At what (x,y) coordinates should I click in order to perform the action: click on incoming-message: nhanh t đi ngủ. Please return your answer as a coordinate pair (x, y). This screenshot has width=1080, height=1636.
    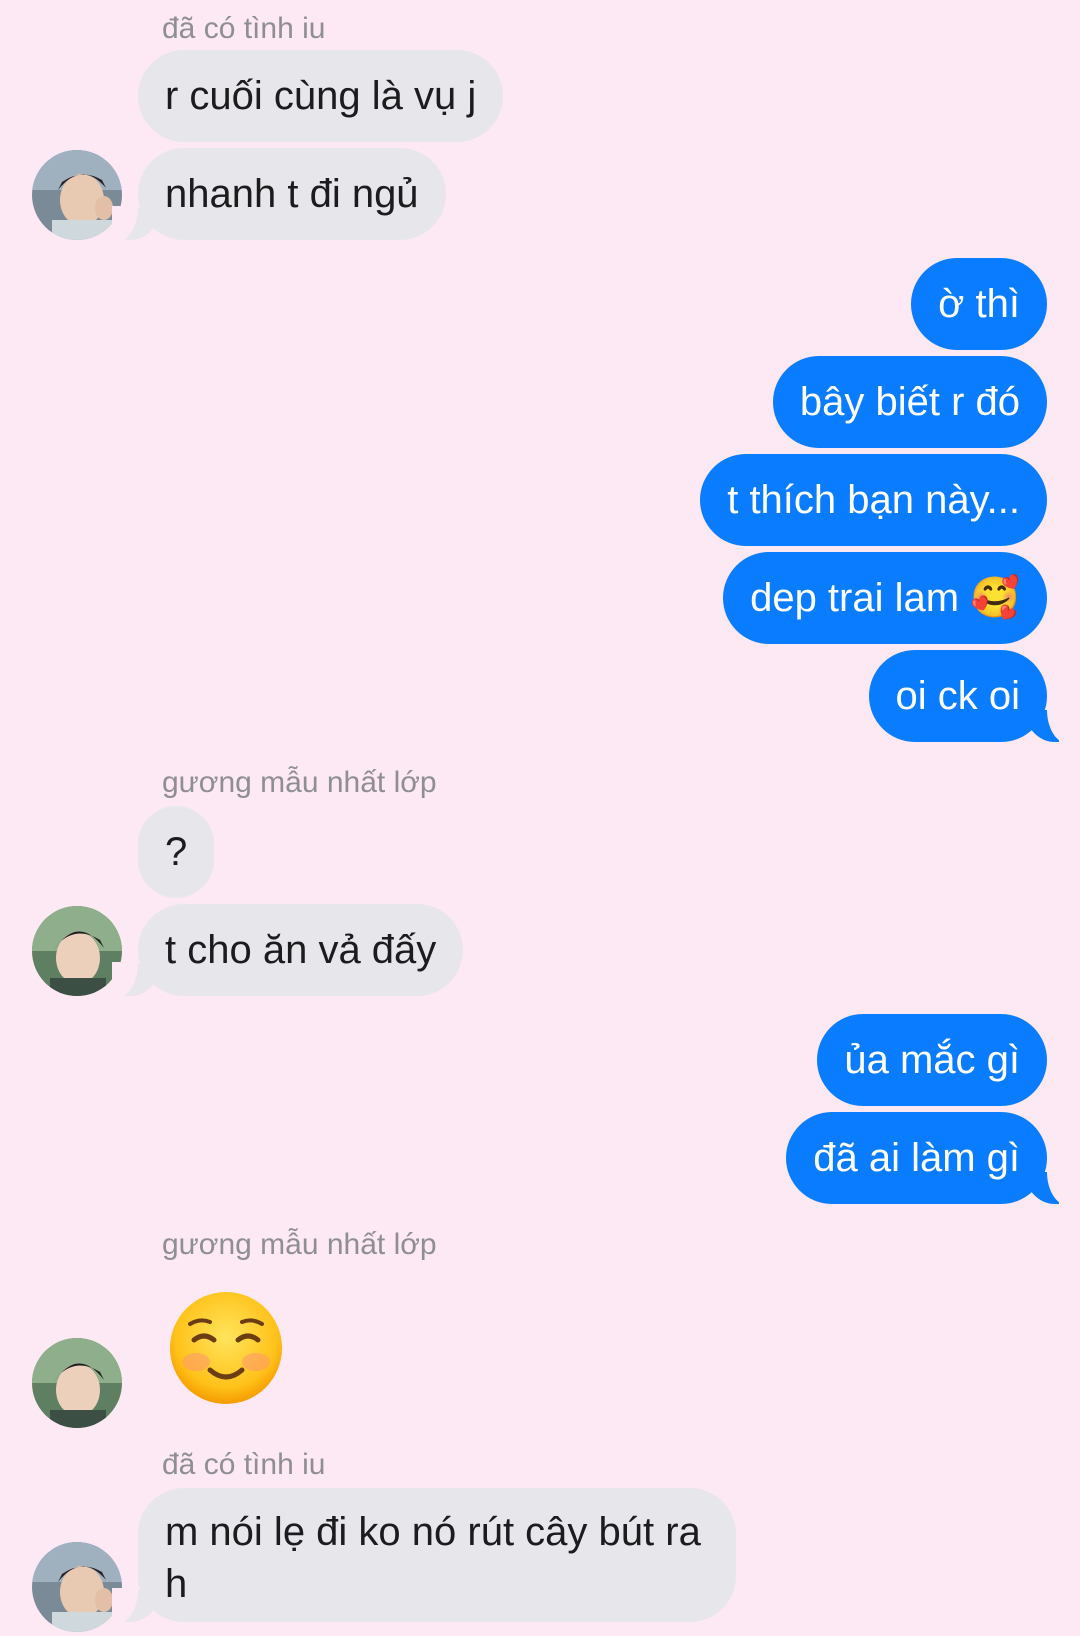
    Looking at the image, I should click on (279, 195).